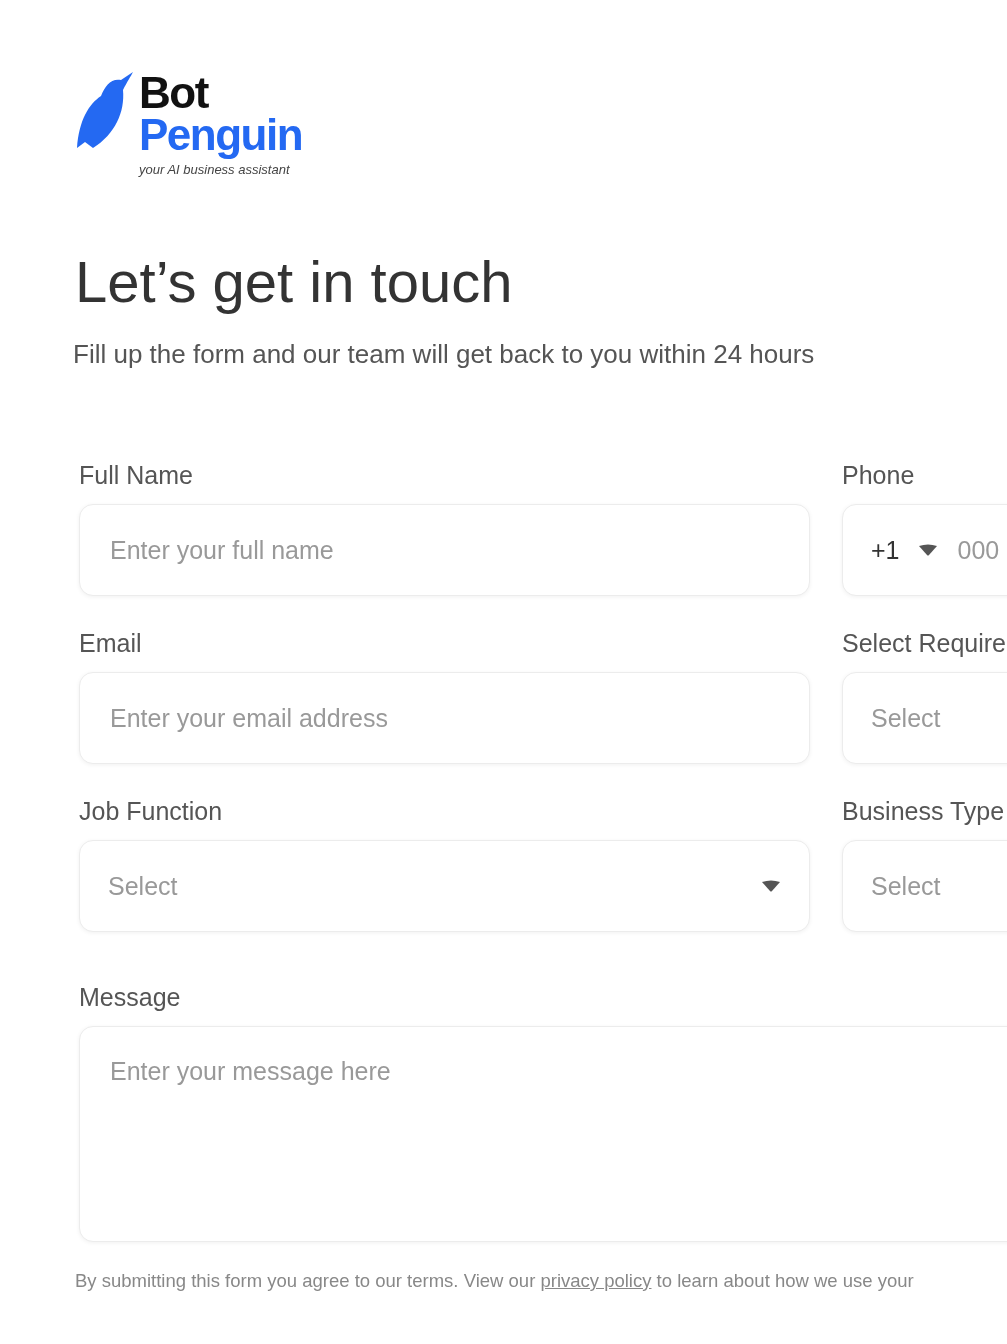 Image resolution: width=1007 pixels, height=1344 pixels. What do you see at coordinates (111, 643) in the screenshot?
I see `field-label: Email` at bounding box center [111, 643].